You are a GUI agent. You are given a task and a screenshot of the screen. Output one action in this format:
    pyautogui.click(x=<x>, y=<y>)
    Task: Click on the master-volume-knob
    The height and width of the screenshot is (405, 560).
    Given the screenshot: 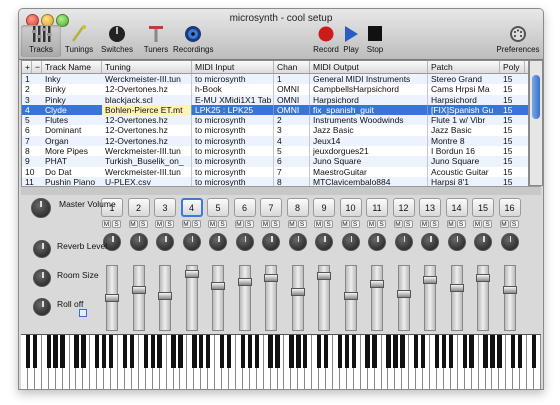 What is the action you would take?
    pyautogui.click(x=41, y=208)
    